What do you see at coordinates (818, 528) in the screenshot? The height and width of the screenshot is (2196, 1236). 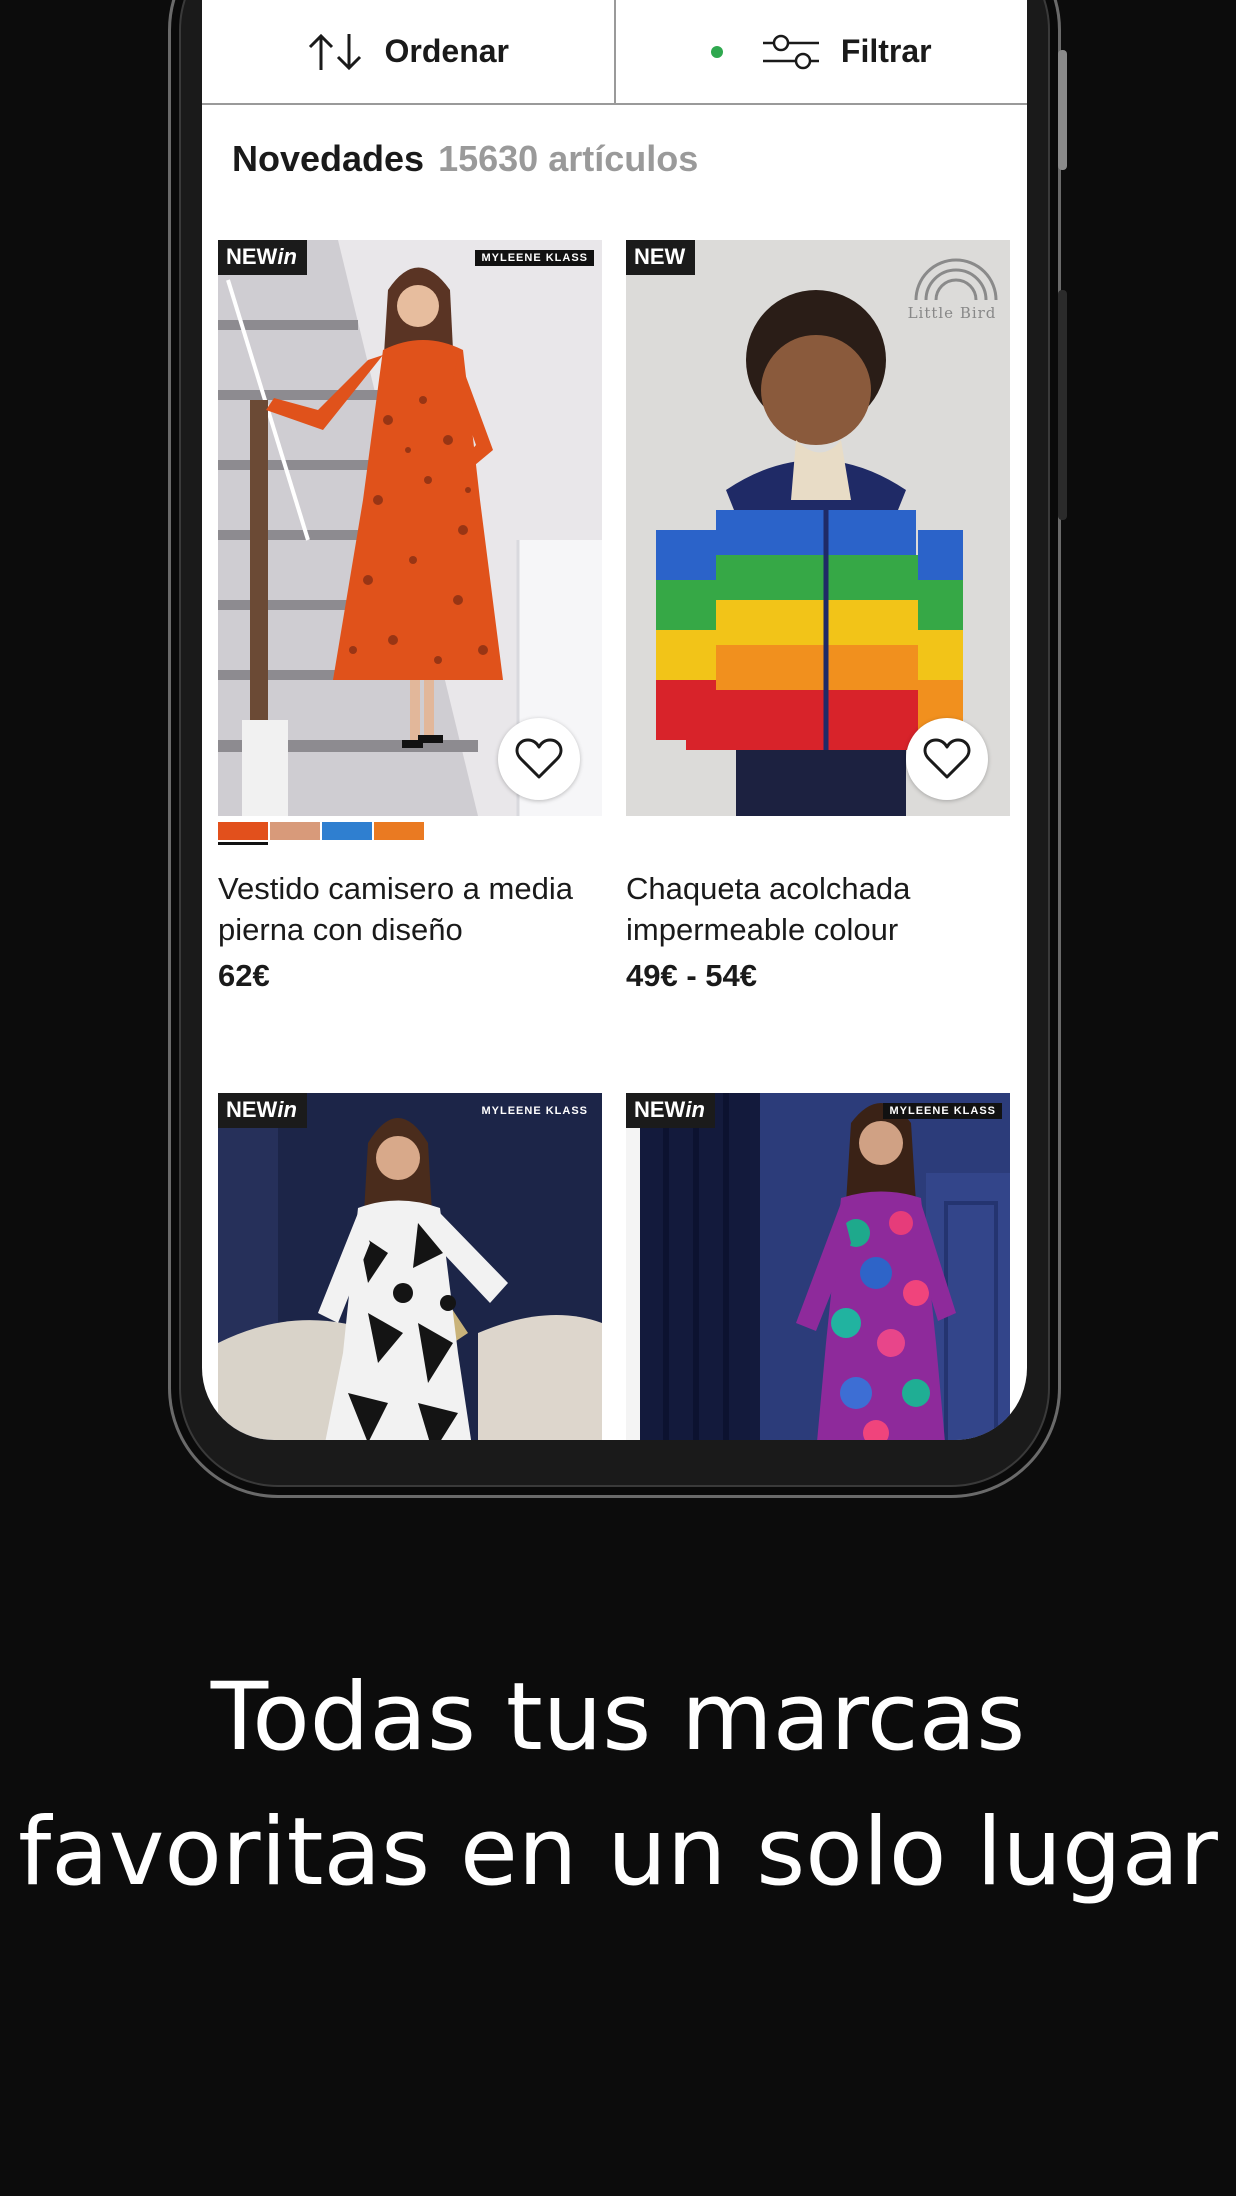 I see `product-image: NEW Little Bird` at bounding box center [818, 528].